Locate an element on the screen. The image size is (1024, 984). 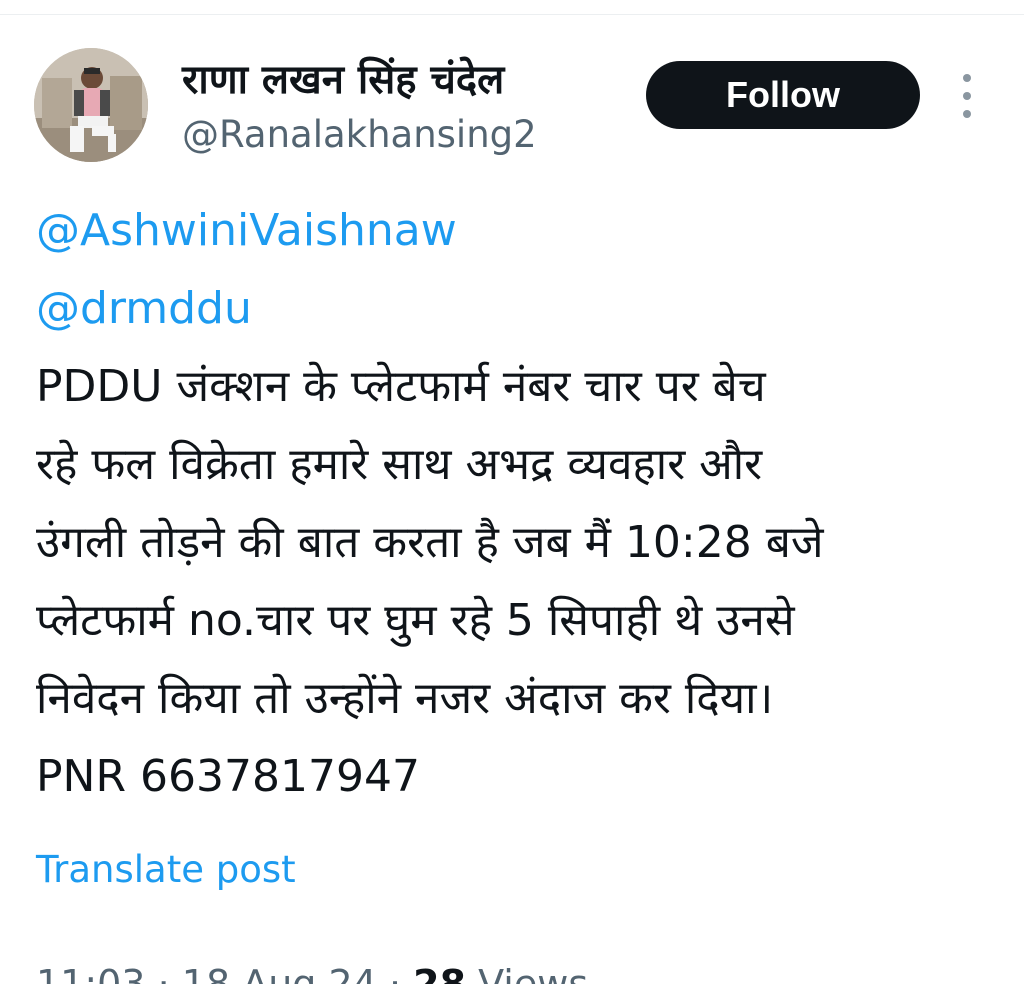
avatar-photo is located at coordinates (91, 105).